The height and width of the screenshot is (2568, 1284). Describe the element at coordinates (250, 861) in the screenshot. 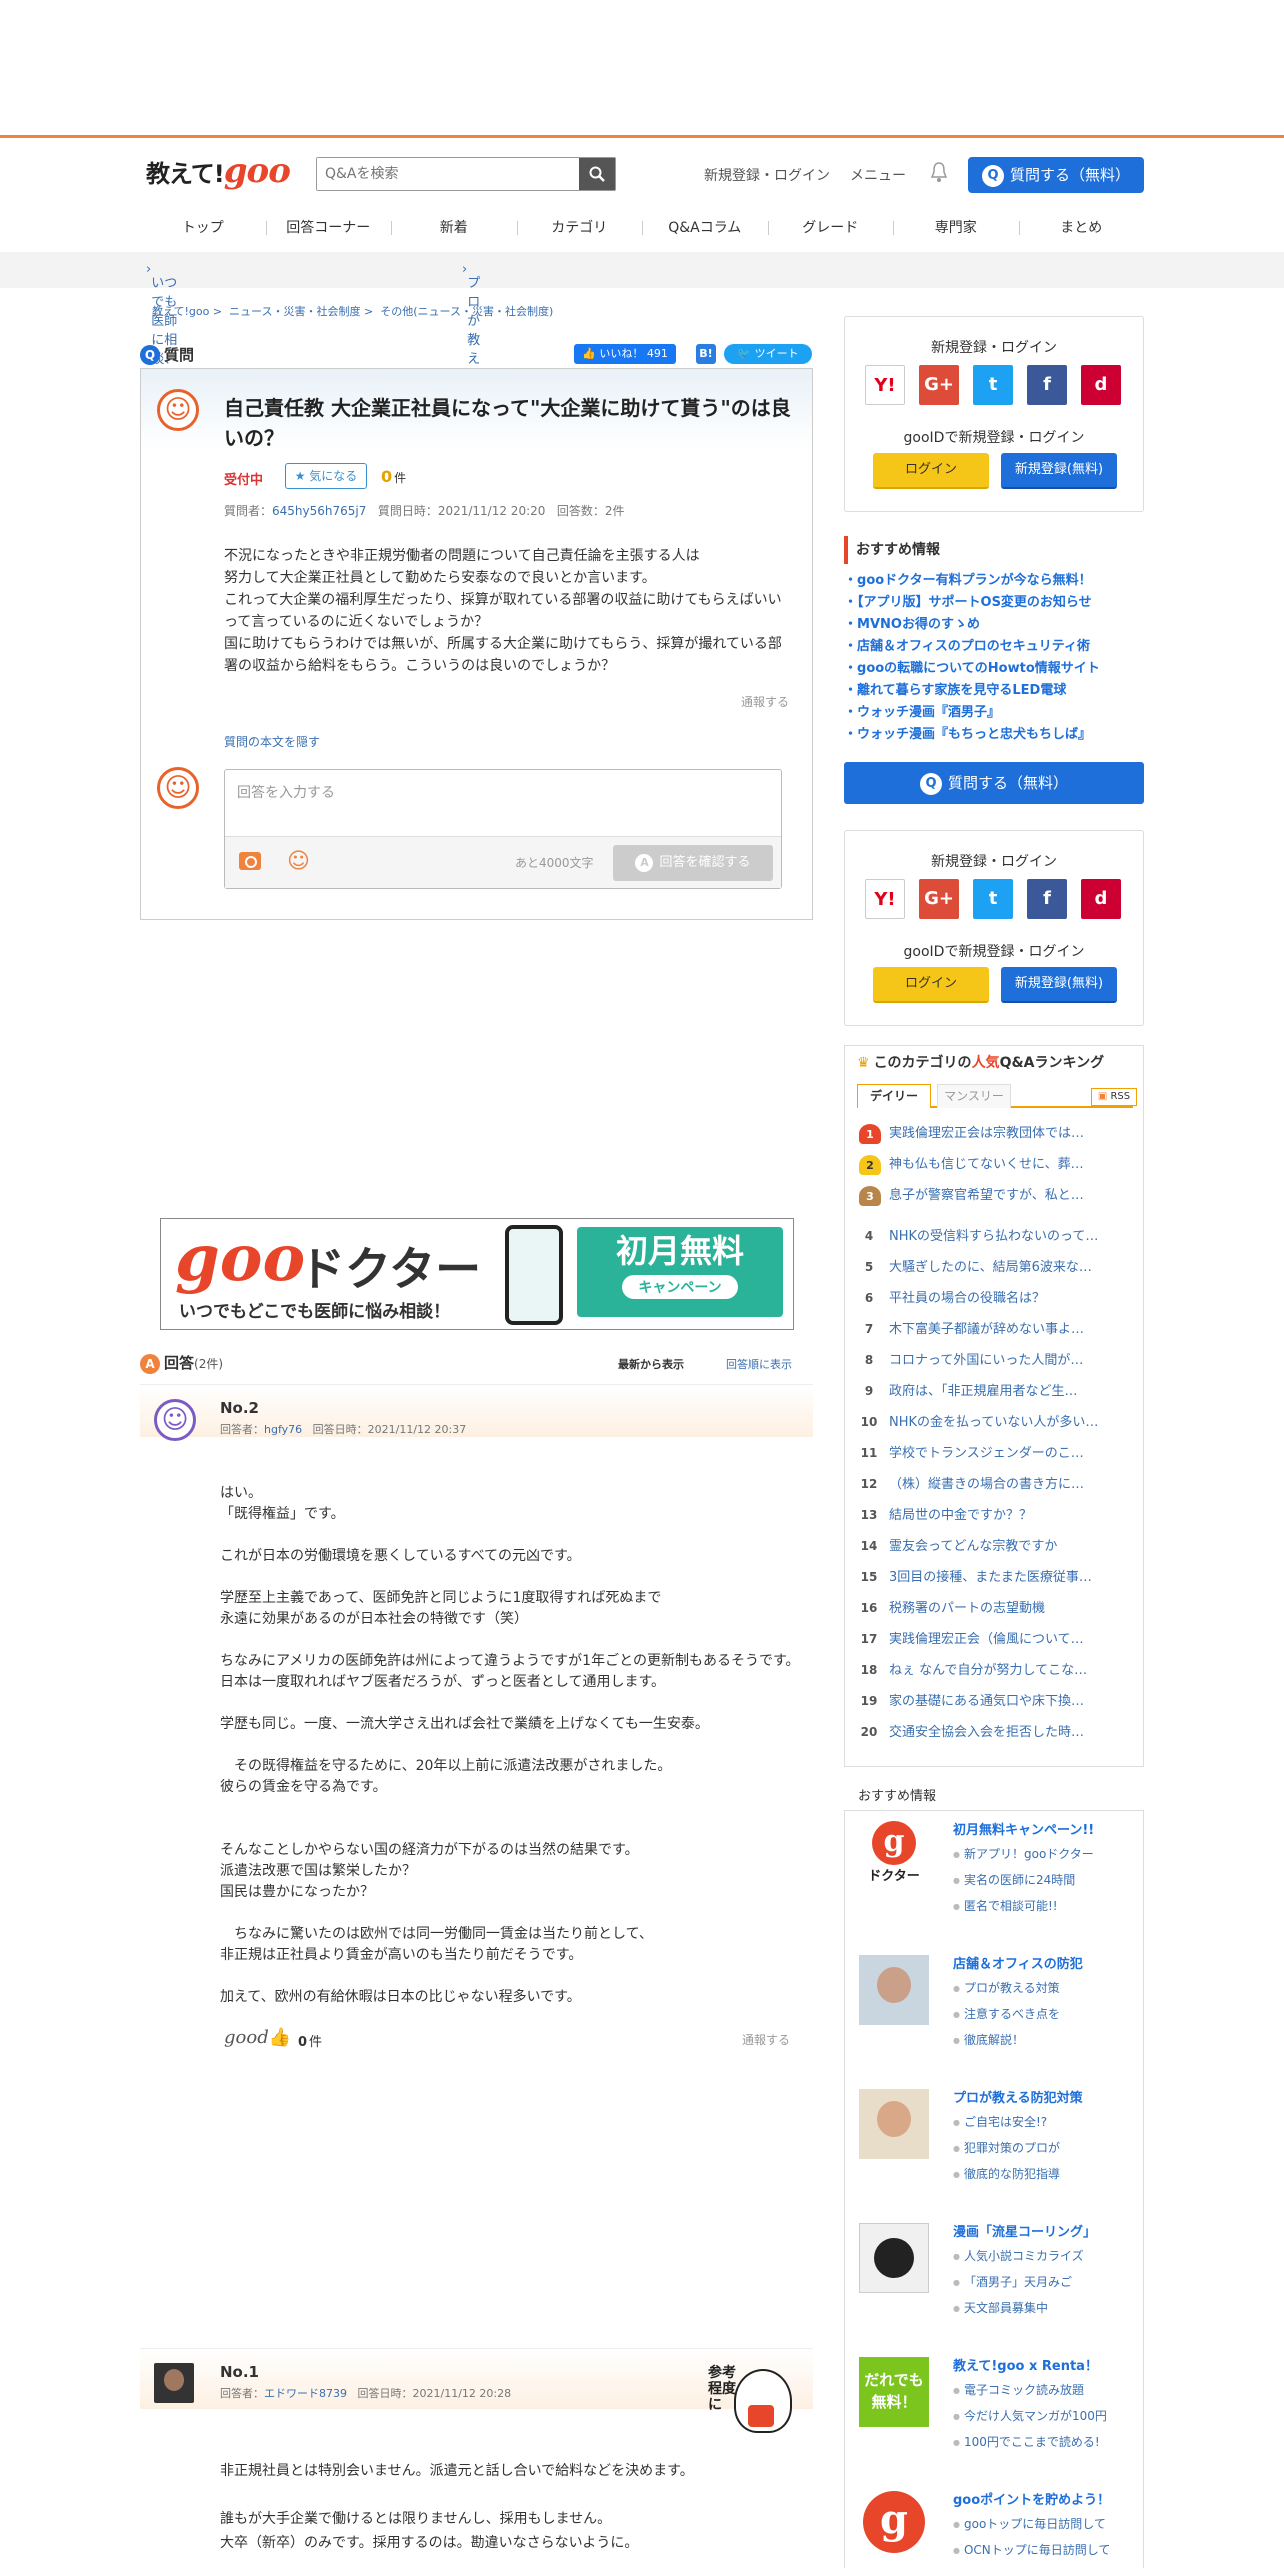

I see `camera-icon` at that location.